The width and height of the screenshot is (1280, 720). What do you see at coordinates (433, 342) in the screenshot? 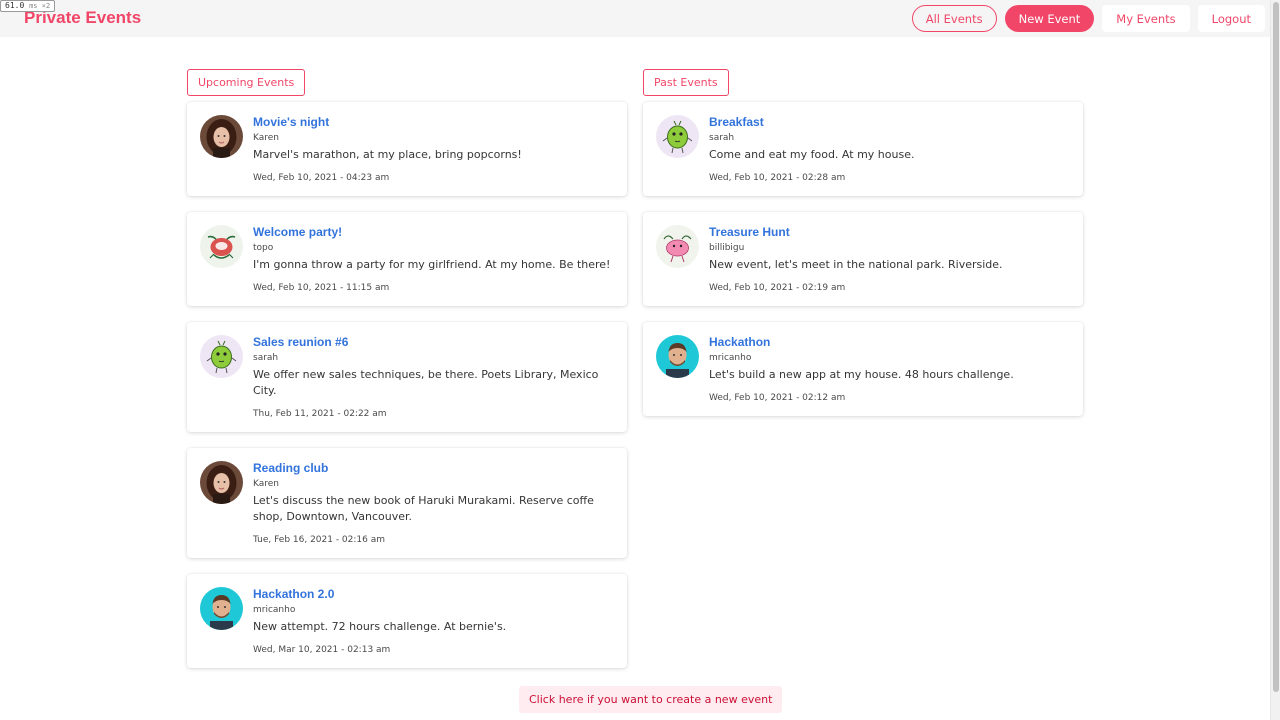
I see `event-title-link: Sales reunion #6` at bounding box center [433, 342].